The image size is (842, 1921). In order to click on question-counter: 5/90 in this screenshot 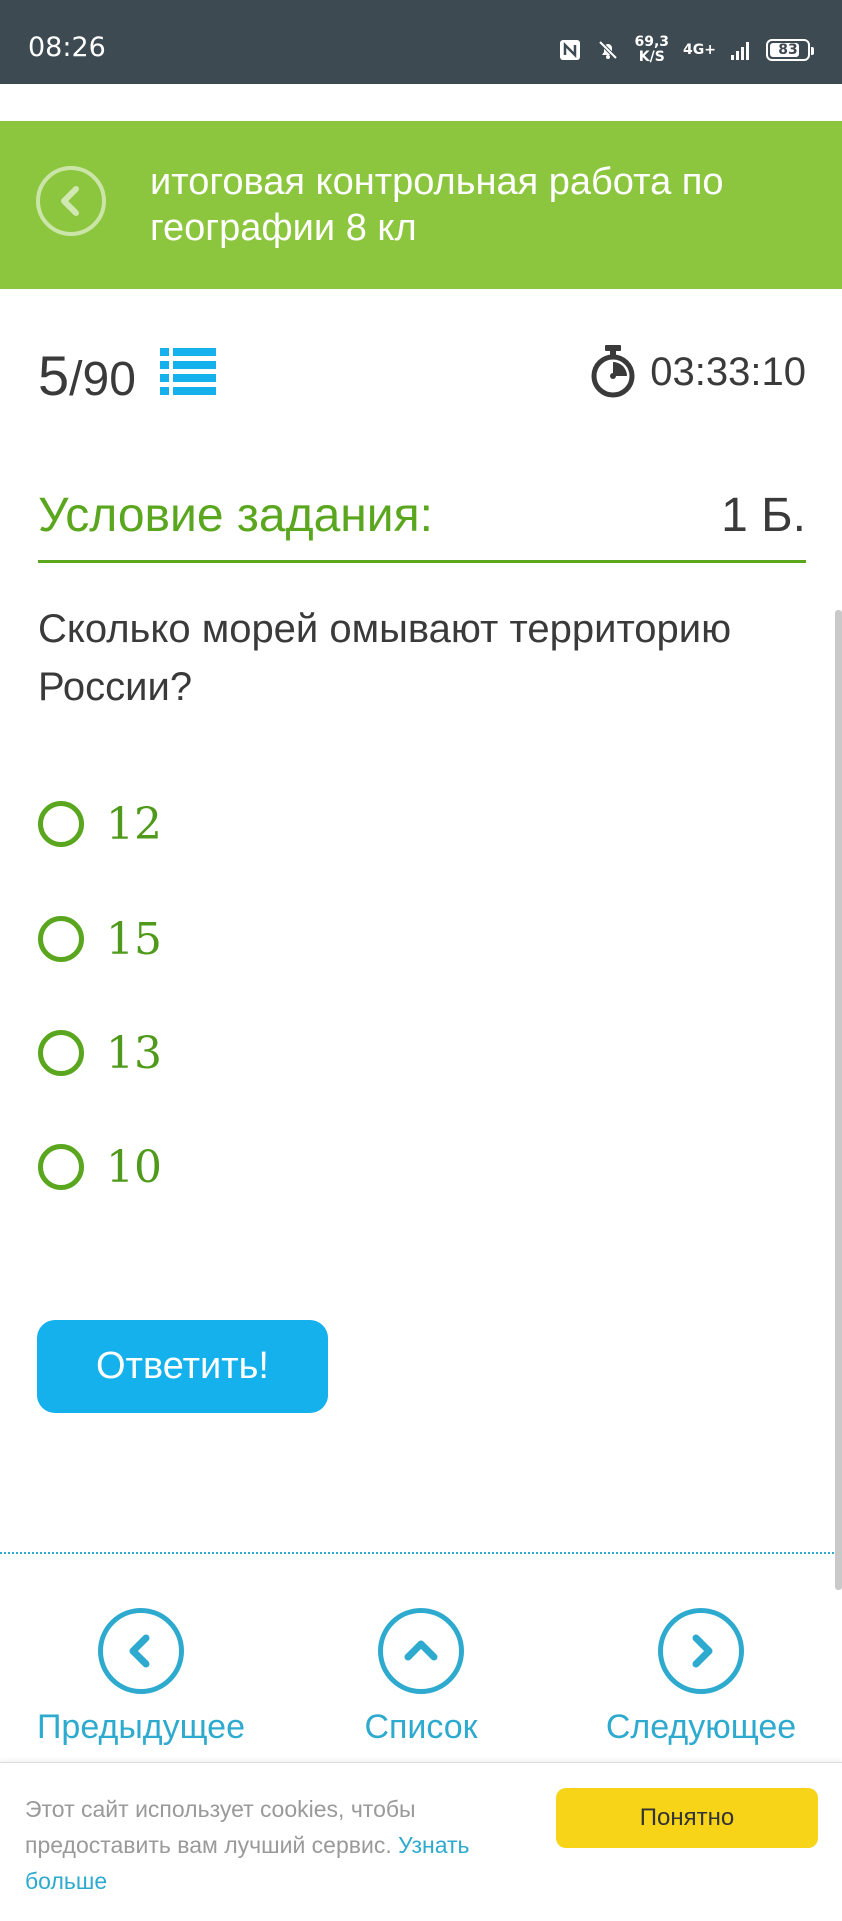, I will do `click(87, 375)`.